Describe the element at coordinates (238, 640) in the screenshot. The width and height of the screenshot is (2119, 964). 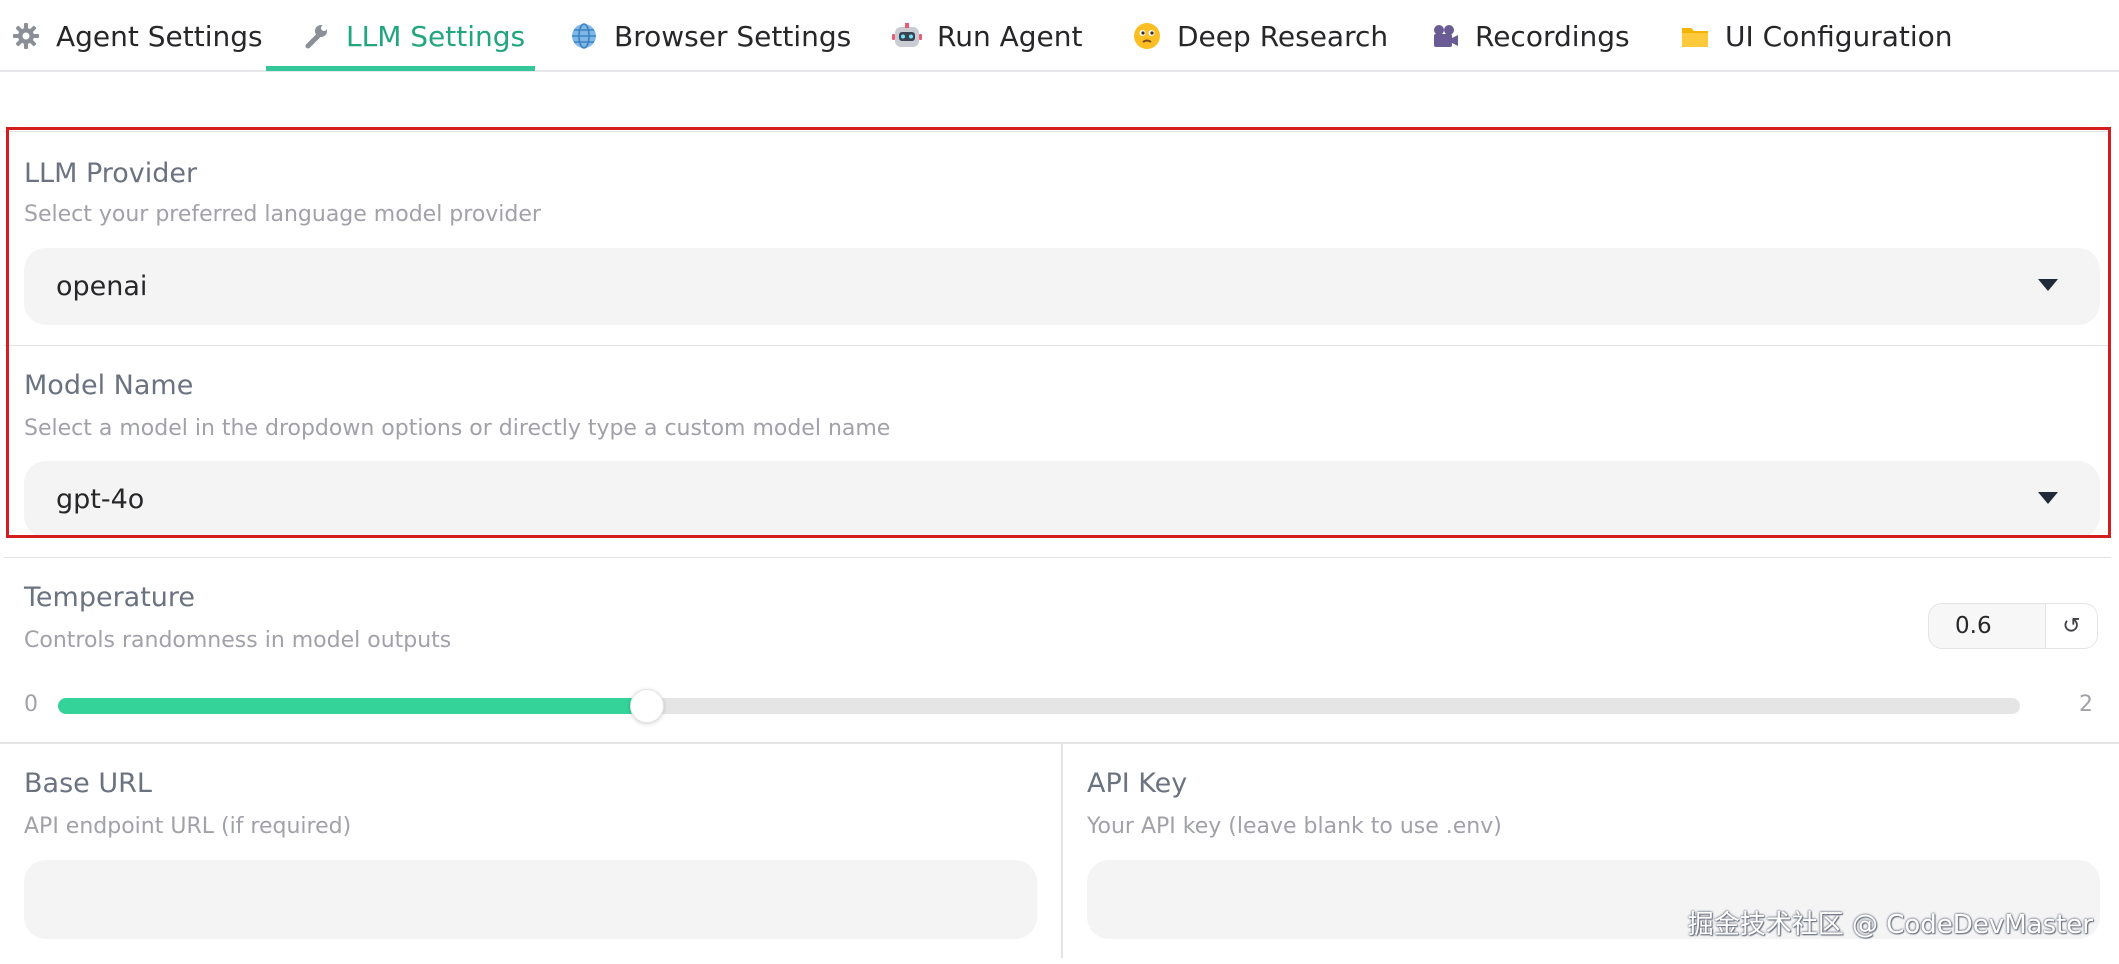
I see `temperature-info: Controls randomness in model outputs` at that location.